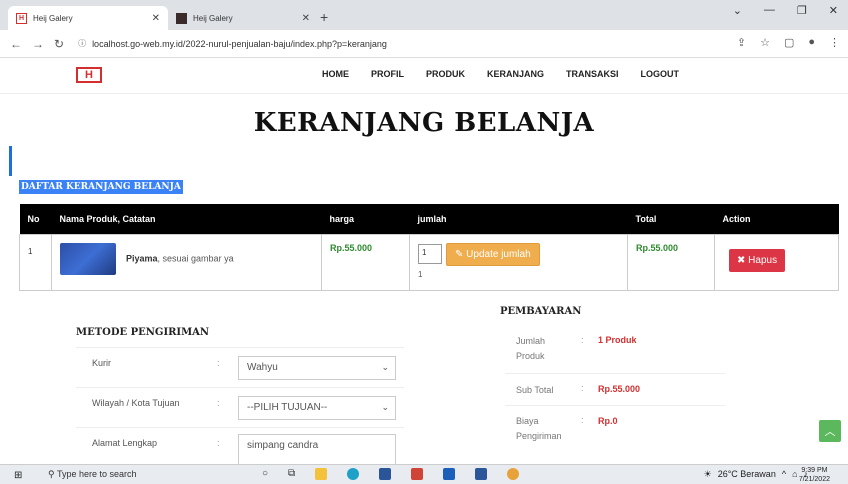 Image resolution: width=848 pixels, height=484 pixels. What do you see at coordinates (615, 349) in the screenshot?
I see `payment-row-product-count: Jumlah Produk : 1 Produk` at bounding box center [615, 349].